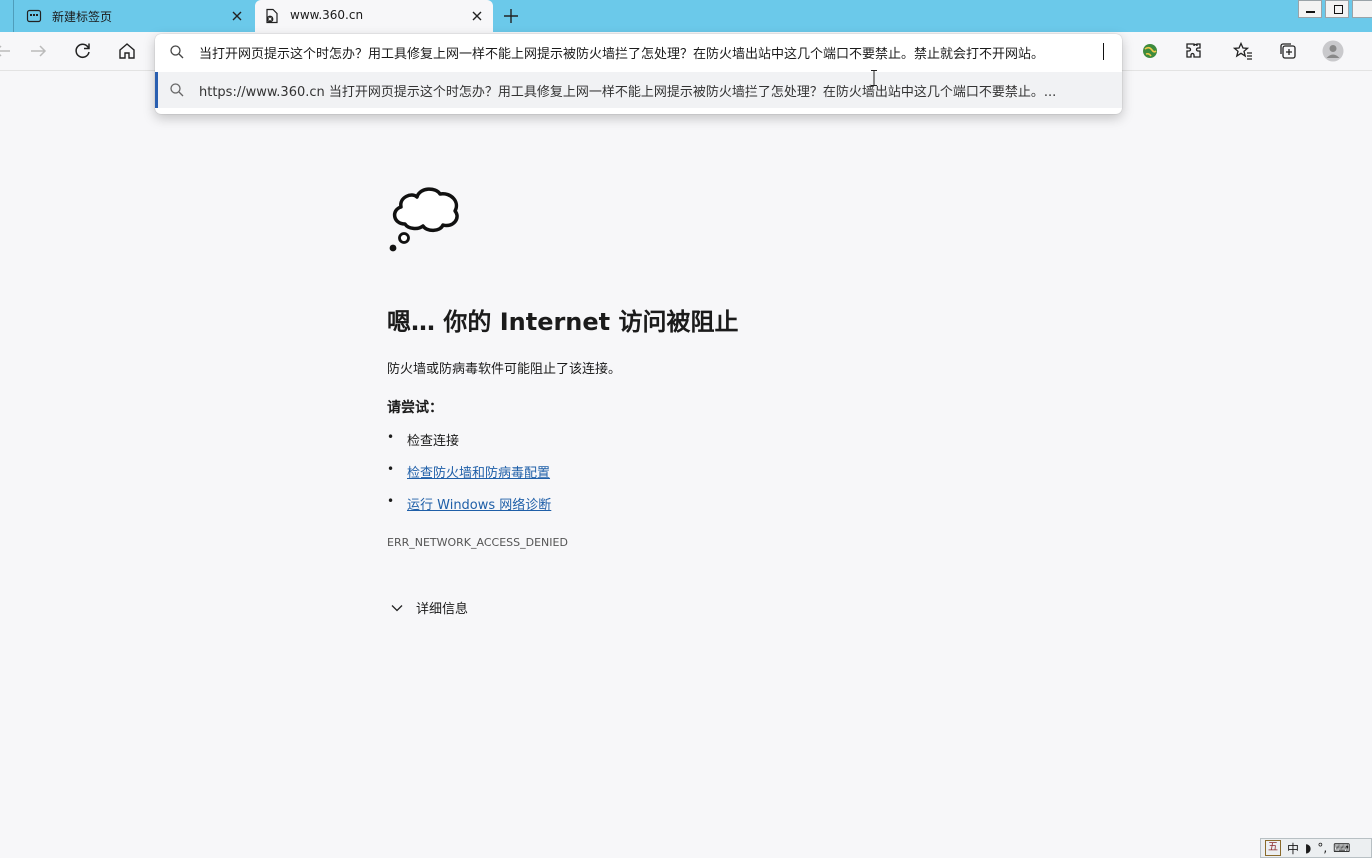  What do you see at coordinates (1150, 51) in the screenshot?
I see `extension-globe-icon` at bounding box center [1150, 51].